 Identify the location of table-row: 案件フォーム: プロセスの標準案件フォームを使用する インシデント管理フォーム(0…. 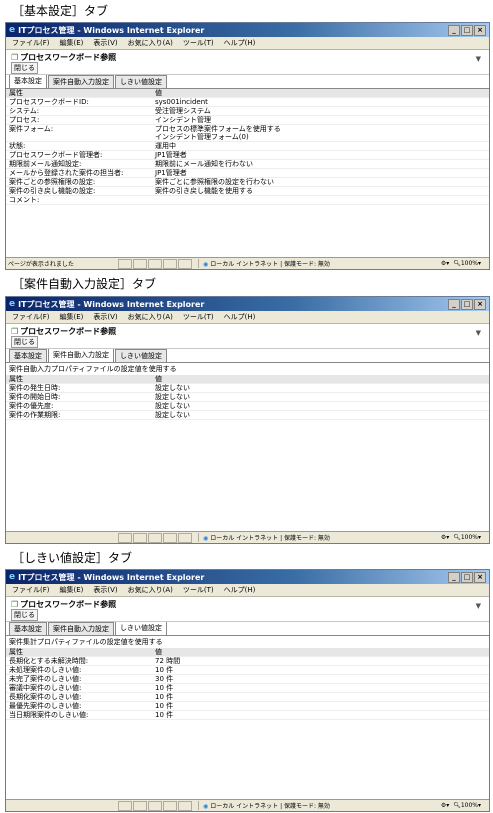
(247, 133).